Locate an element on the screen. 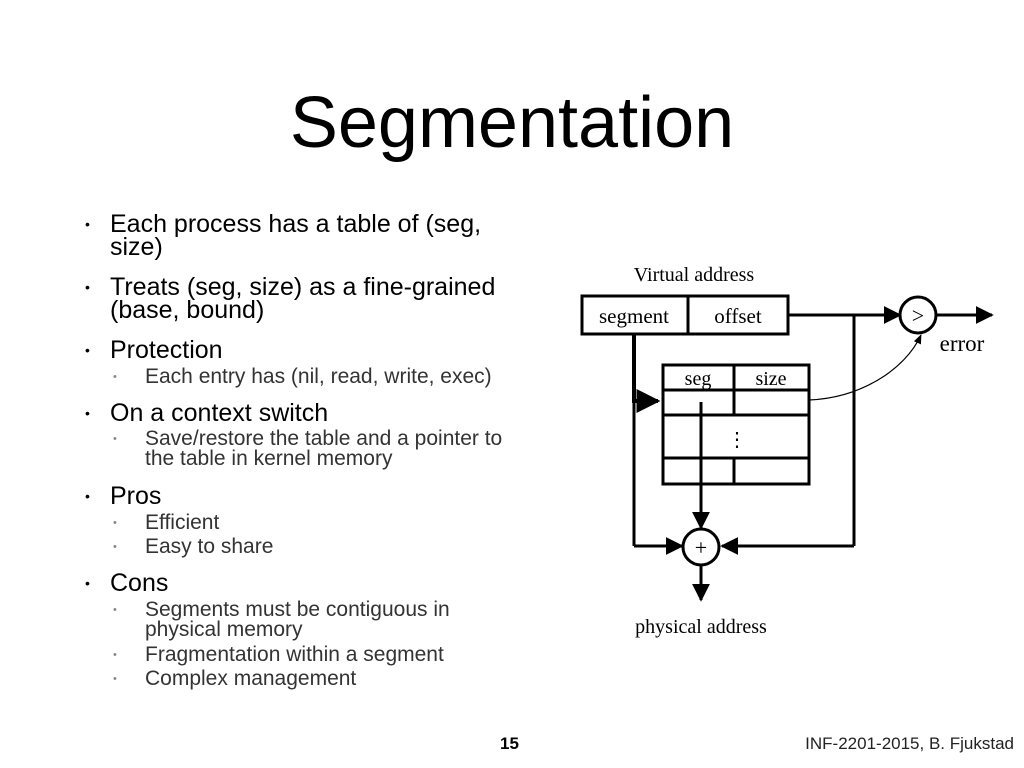 The height and width of the screenshot is (768, 1024). adder-operator: + is located at coordinates (701, 547).